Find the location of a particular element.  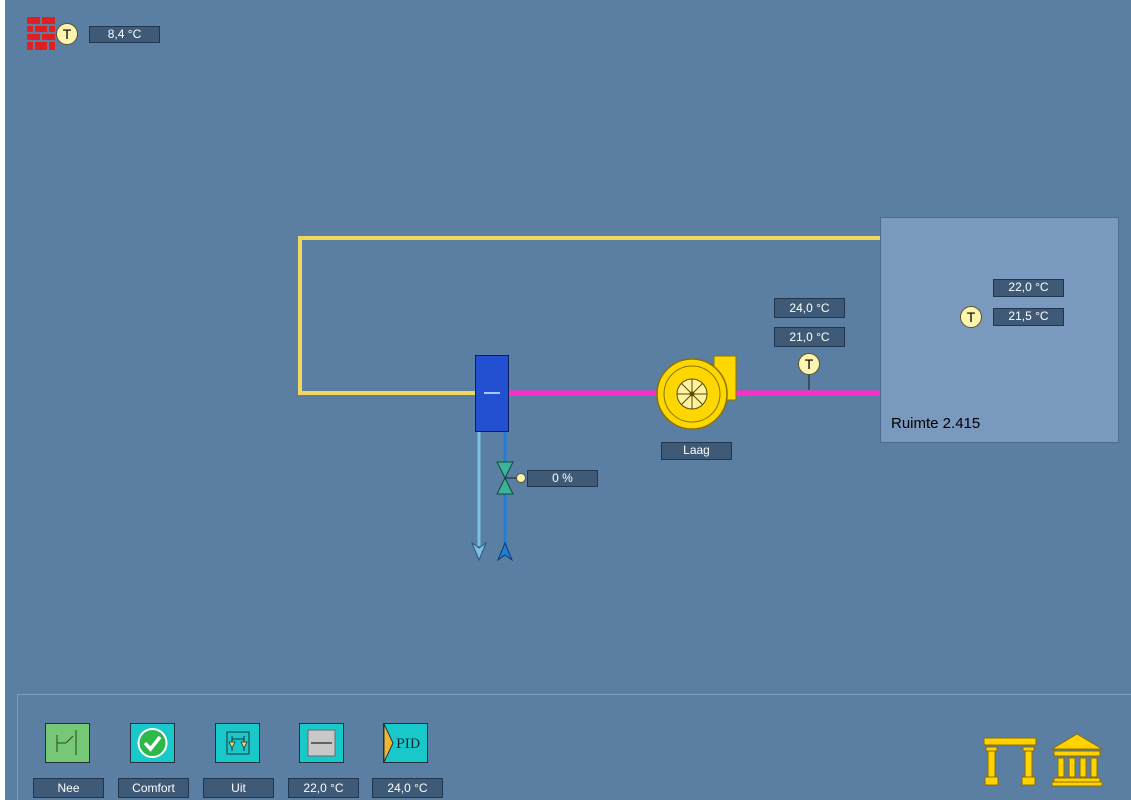

valve-mode-icon is located at coordinates (238, 743).